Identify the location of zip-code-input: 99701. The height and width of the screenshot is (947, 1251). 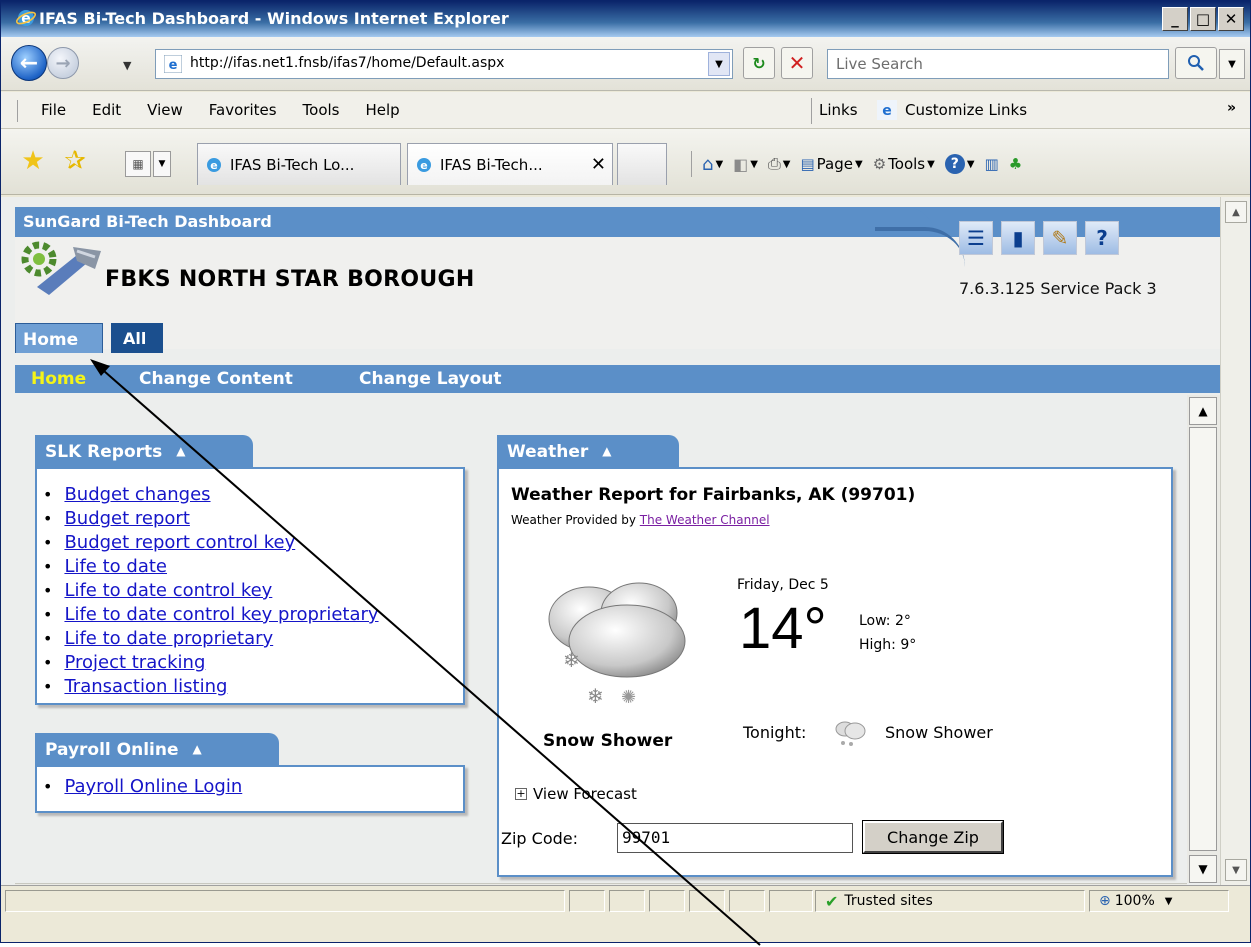
(735, 838).